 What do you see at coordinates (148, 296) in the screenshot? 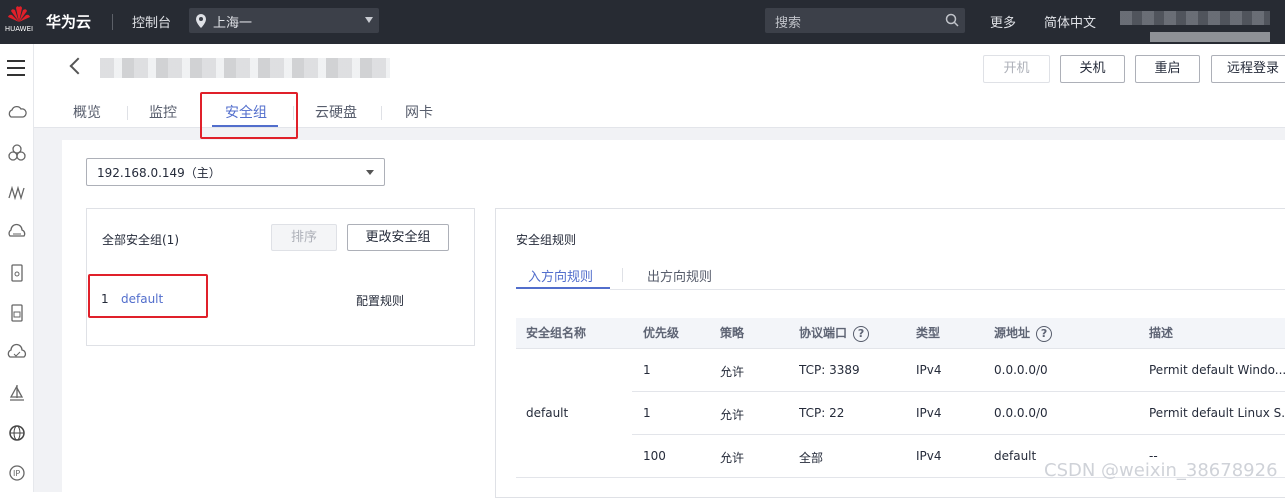
I see `highlight-box-default-group` at bounding box center [148, 296].